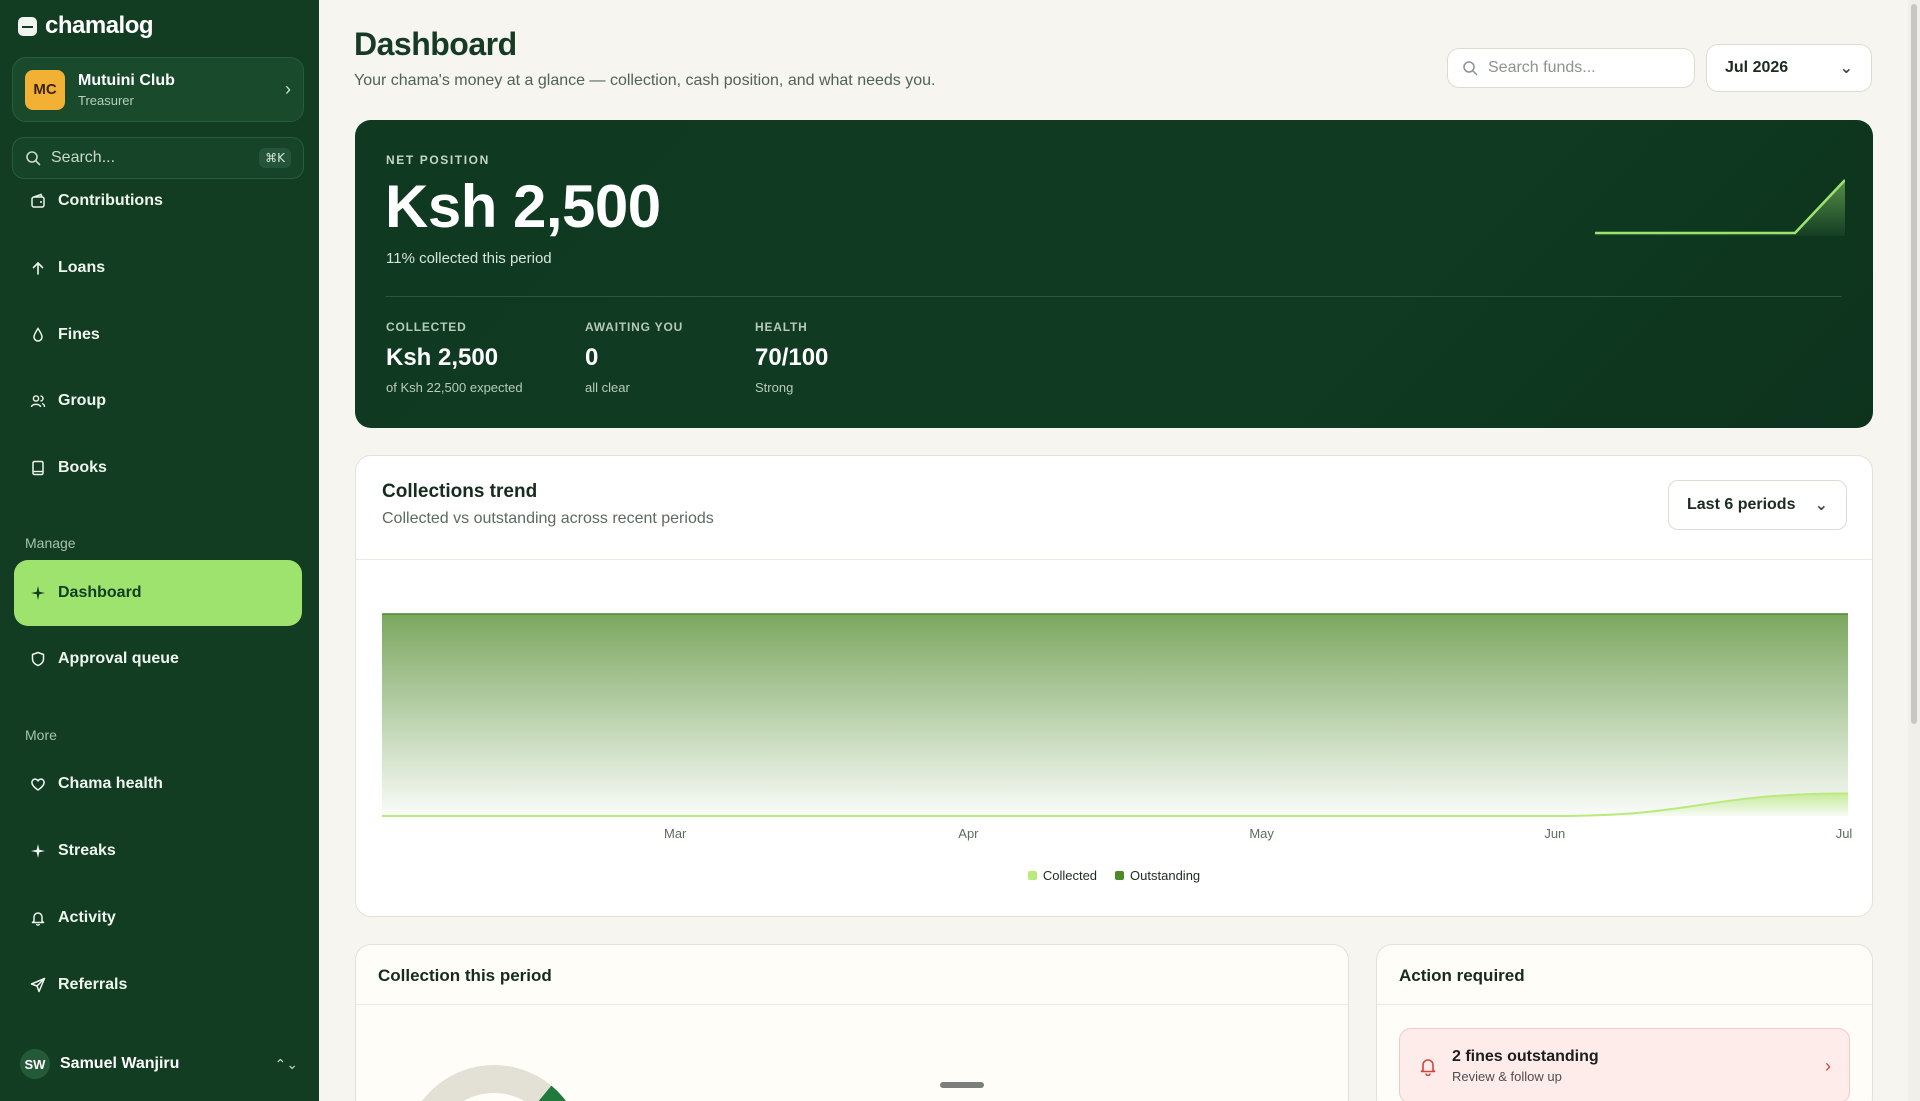 The width and height of the screenshot is (1920, 1101). What do you see at coordinates (1821, 505) in the screenshot?
I see `chevron-down-icon: ⌄` at bounding box center [1821, 505].